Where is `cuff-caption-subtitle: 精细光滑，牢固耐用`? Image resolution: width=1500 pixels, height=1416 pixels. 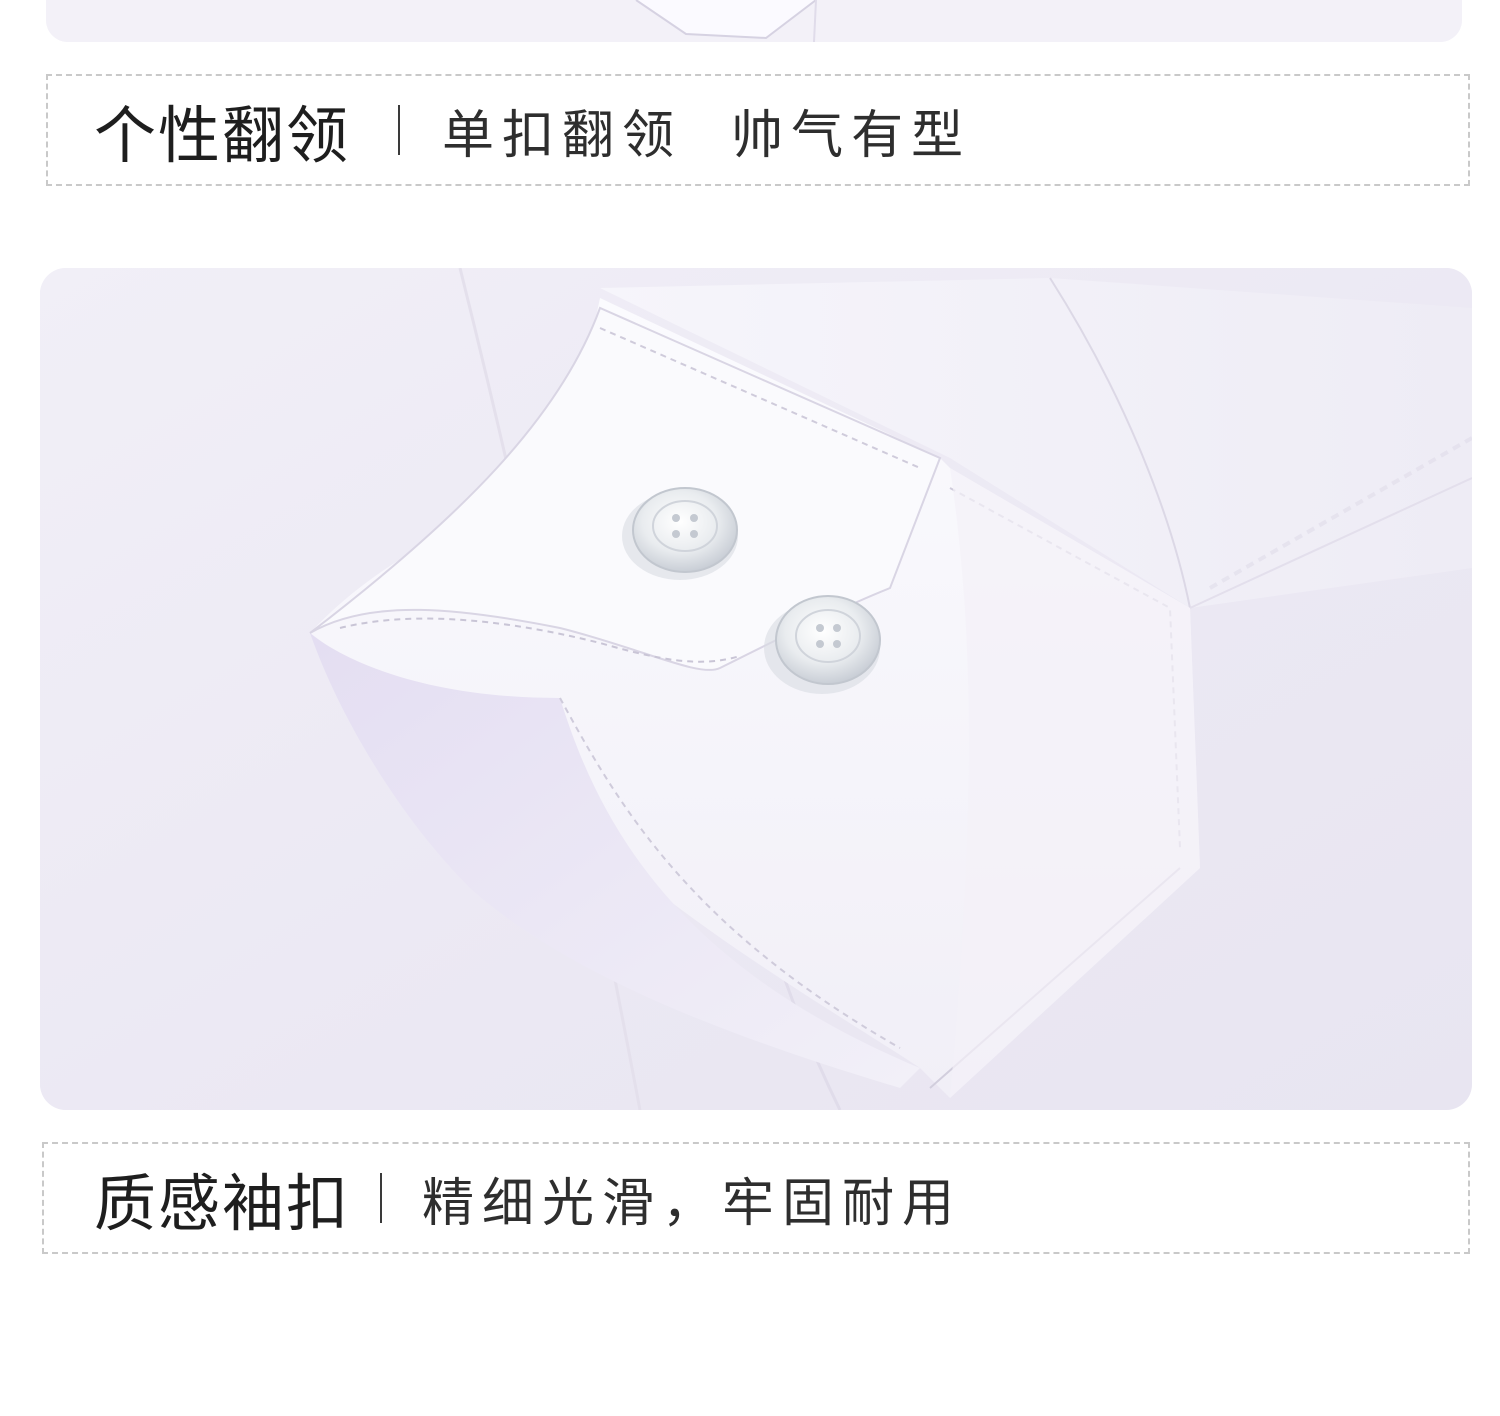 cuff-caption-subtitle: 精细光滑，牢固耐用 is located at coordinates (692, 1203).